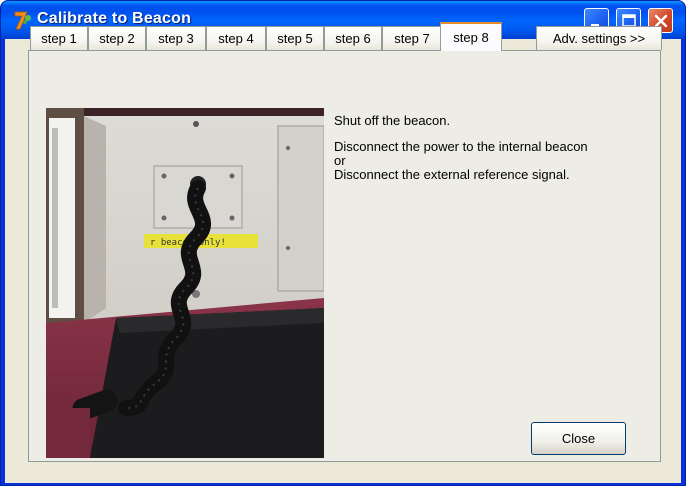 This screenshot has height=487, width=688. I want to click on tab-step-1: step 1, so click(59, 38).